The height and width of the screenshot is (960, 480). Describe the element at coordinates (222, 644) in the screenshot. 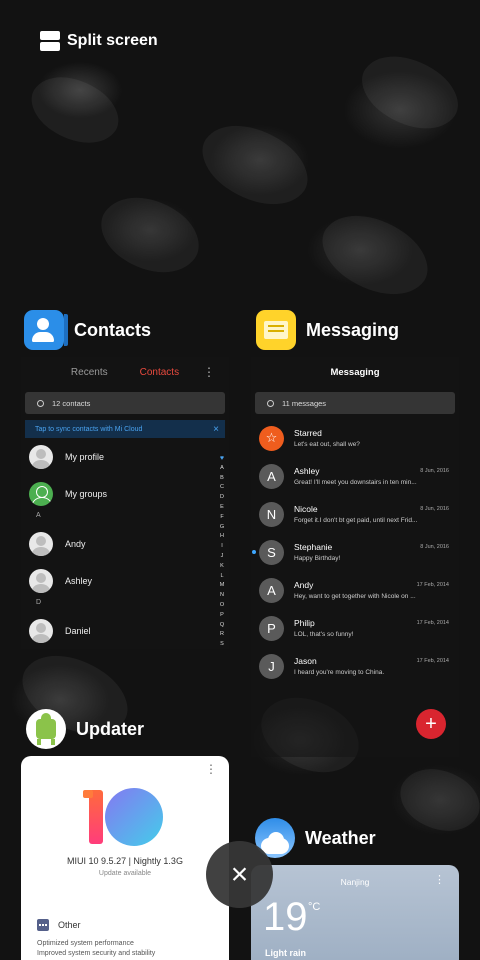

I see `index-letter: S` at that location.